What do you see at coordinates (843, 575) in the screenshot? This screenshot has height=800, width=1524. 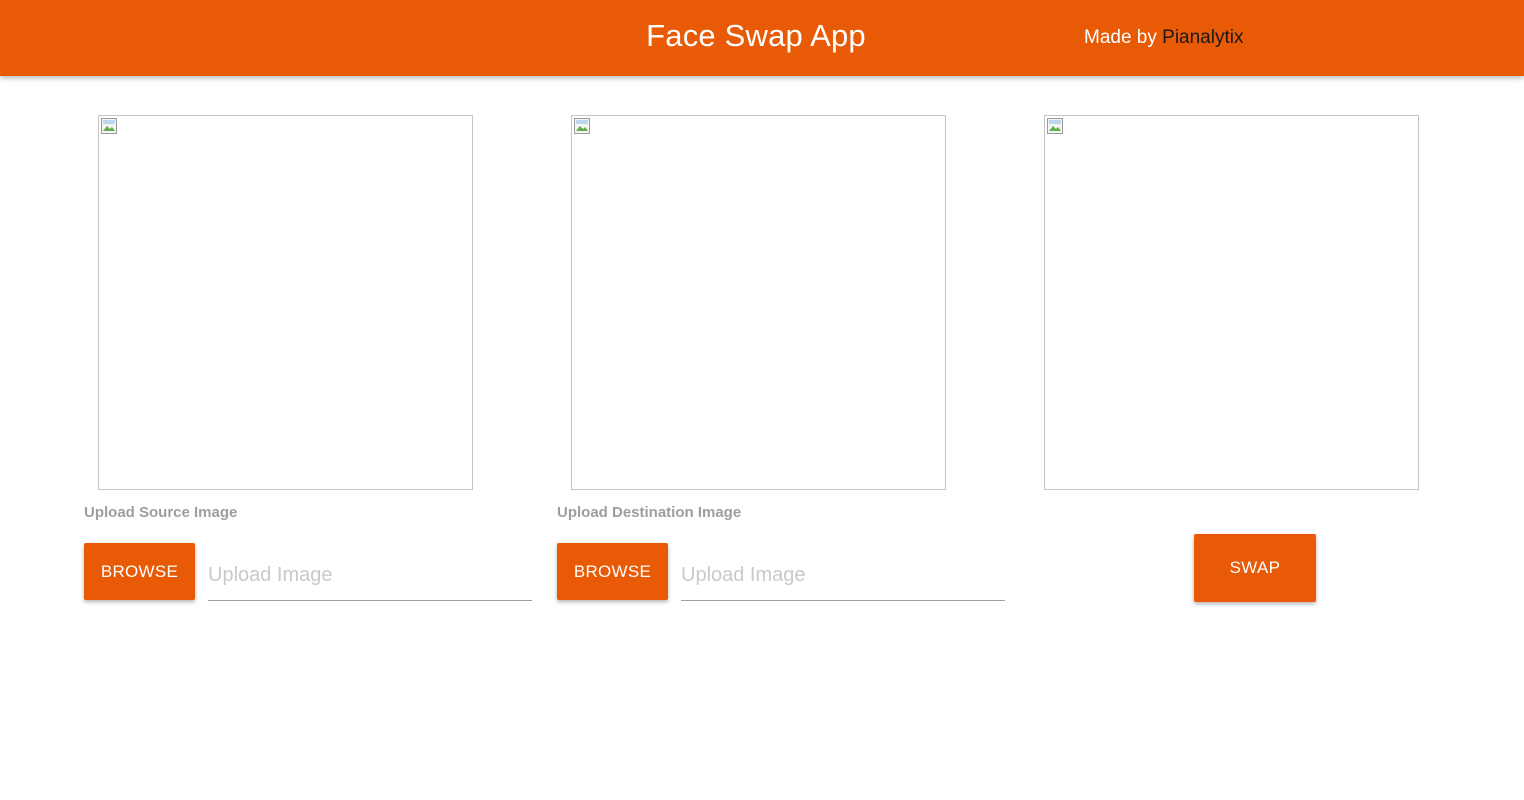 I see `destination-upload-input` at bounding box center [843, 575].